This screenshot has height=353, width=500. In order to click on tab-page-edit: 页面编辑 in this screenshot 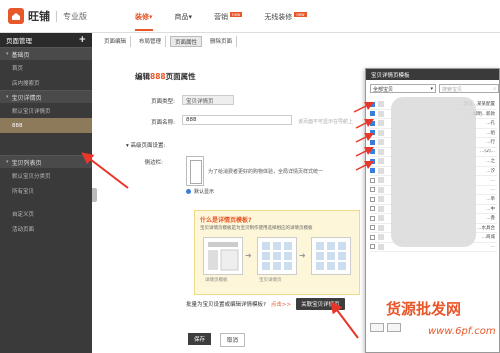, I will do `click(116, 41)`.